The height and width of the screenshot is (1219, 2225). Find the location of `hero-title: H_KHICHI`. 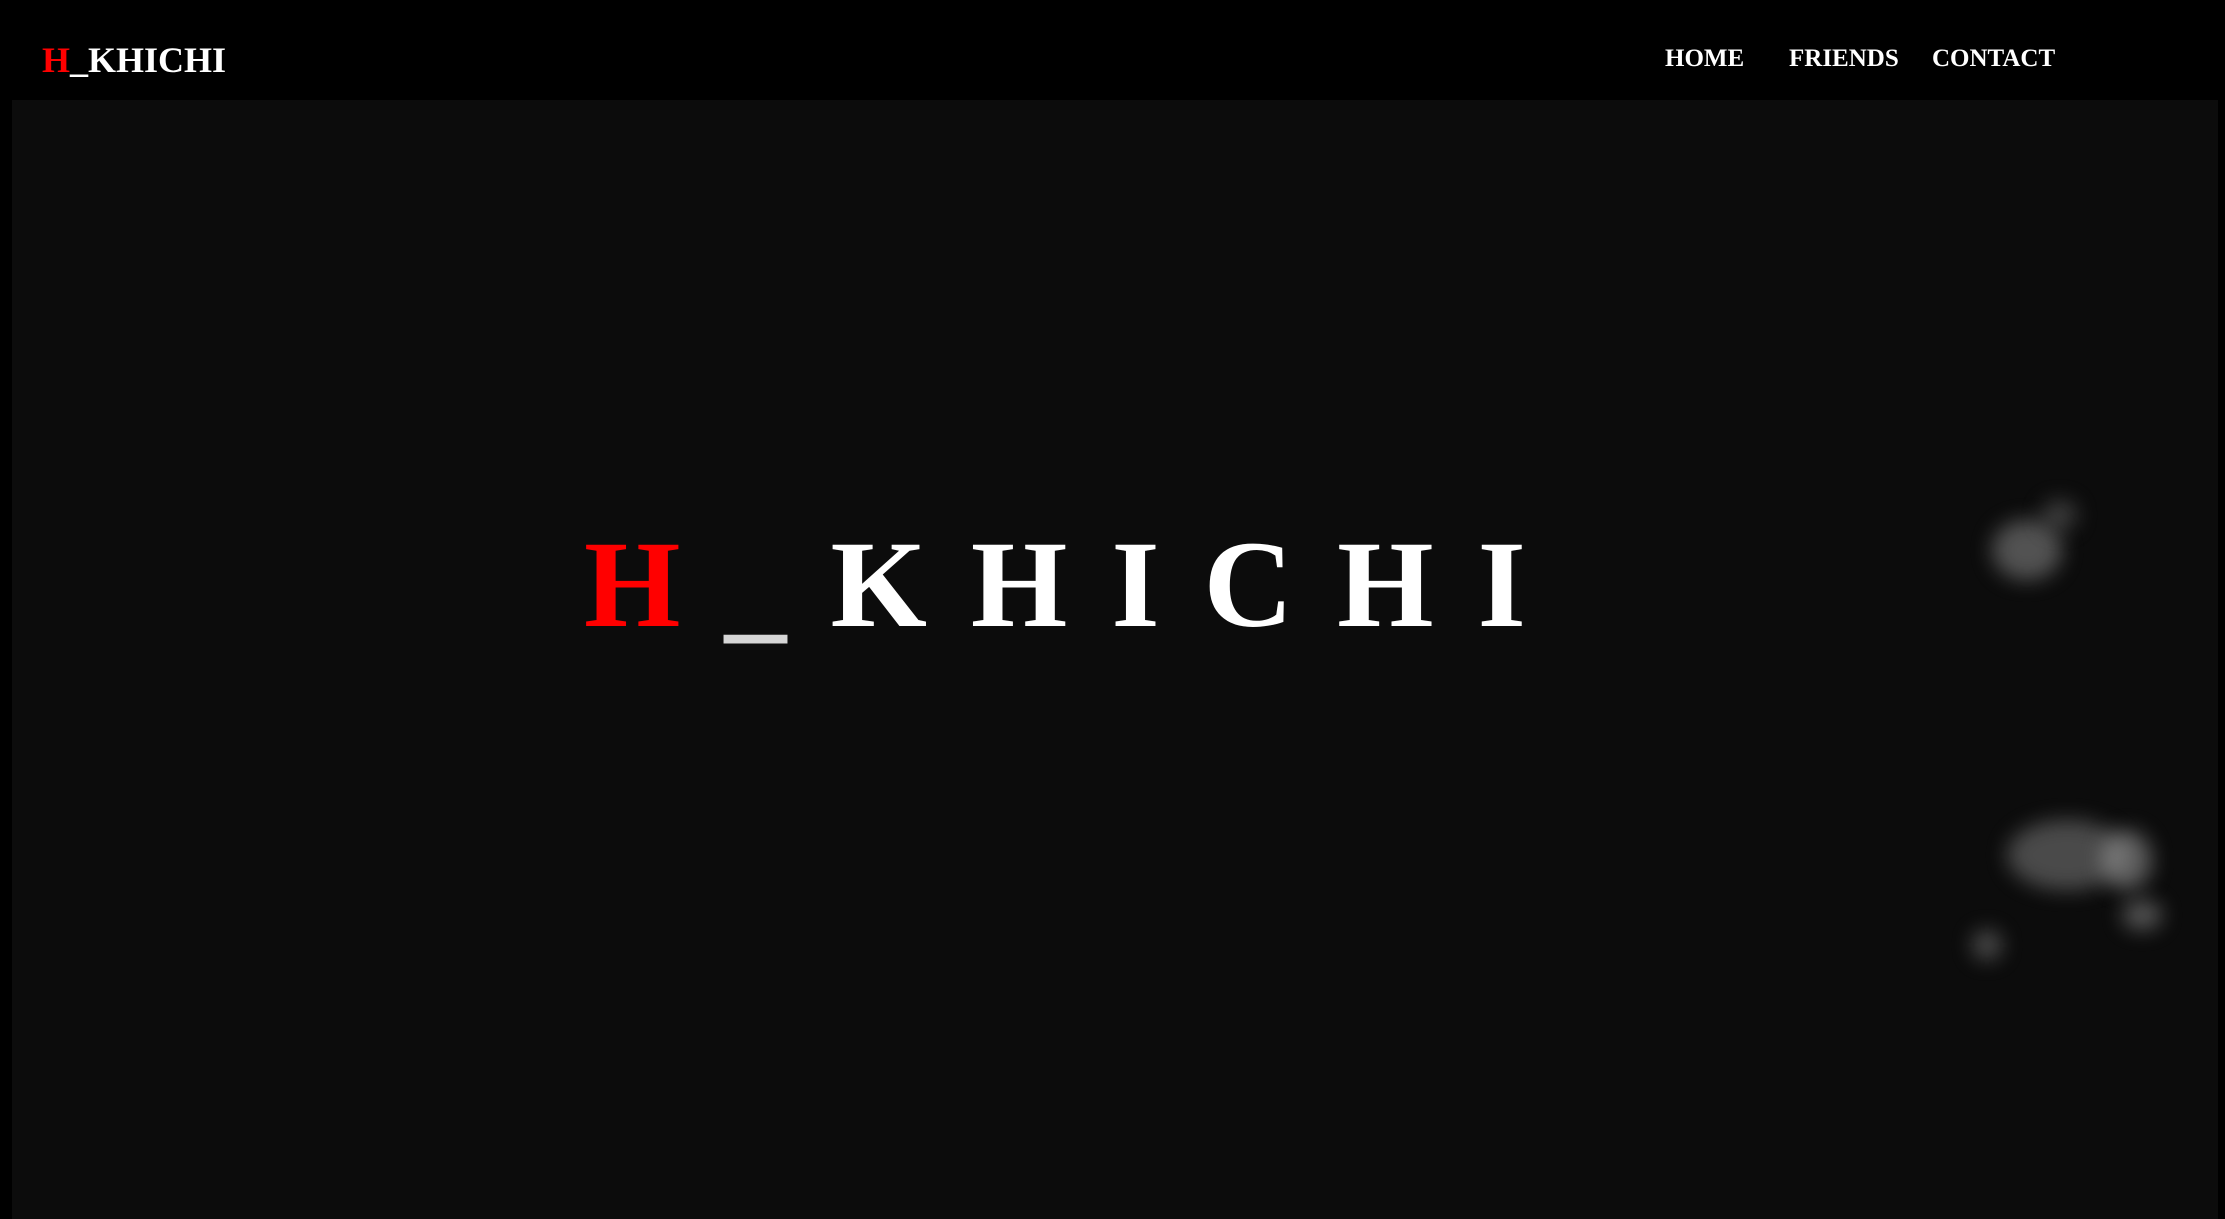

hero-title: H_KHICHI is located at coordinates (1077, 585).